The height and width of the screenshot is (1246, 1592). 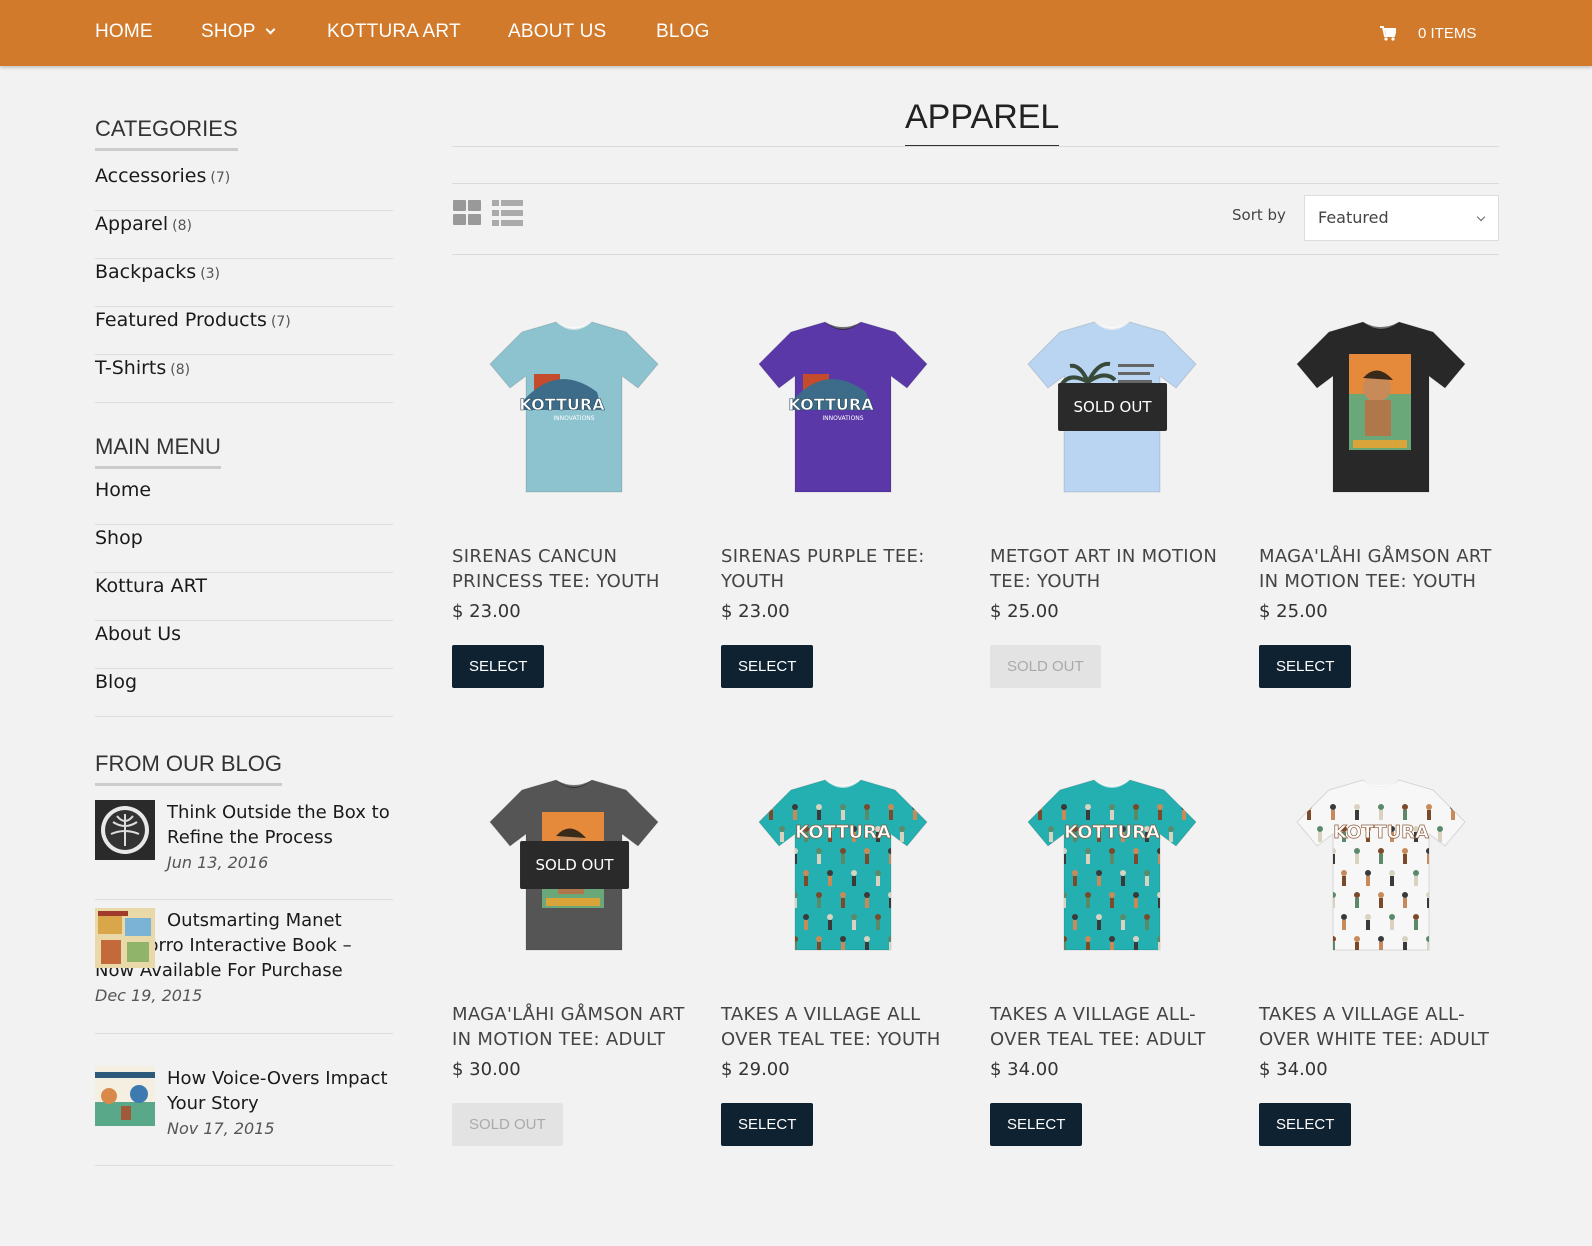 What do you see at coordinates (486, 1069) in the screenshot?
I see `product-price: $ 30.00` at bounding box center [486, 1069].